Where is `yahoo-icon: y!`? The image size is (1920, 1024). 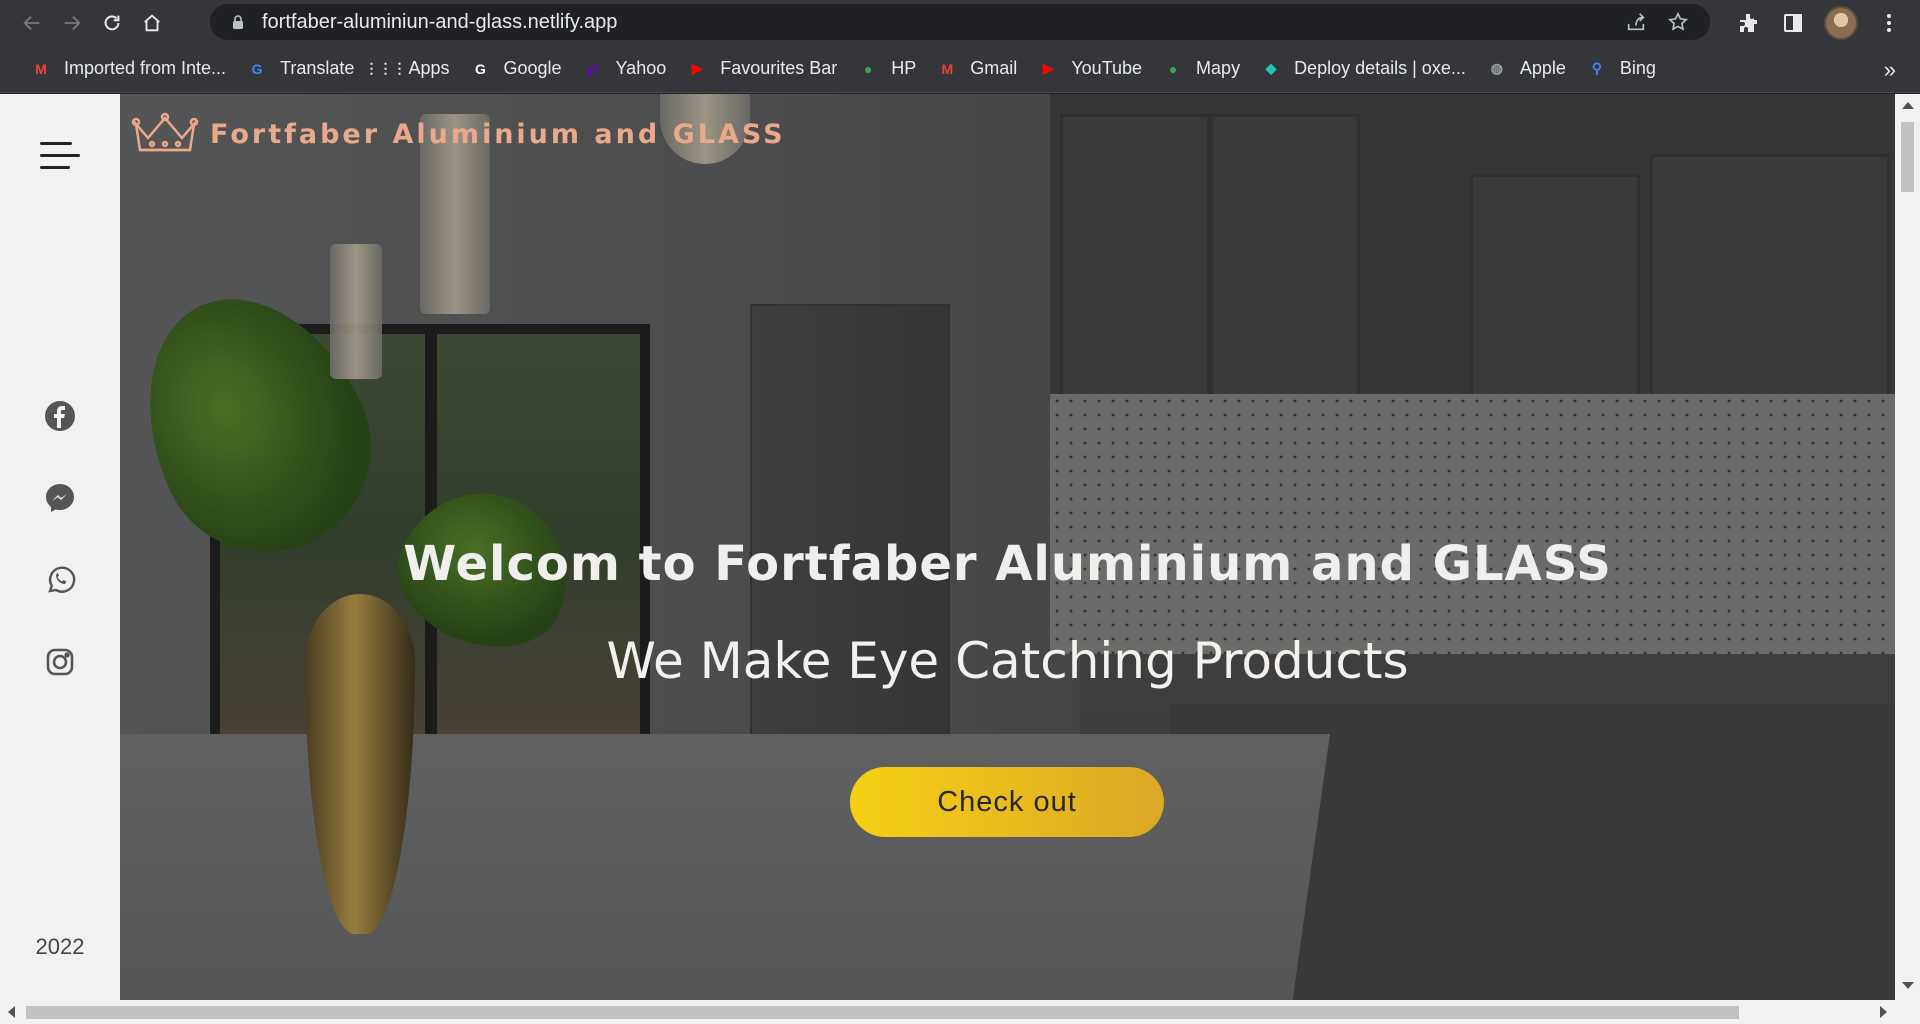 yahoo-icon: y! is located at coordinates (592, 68).